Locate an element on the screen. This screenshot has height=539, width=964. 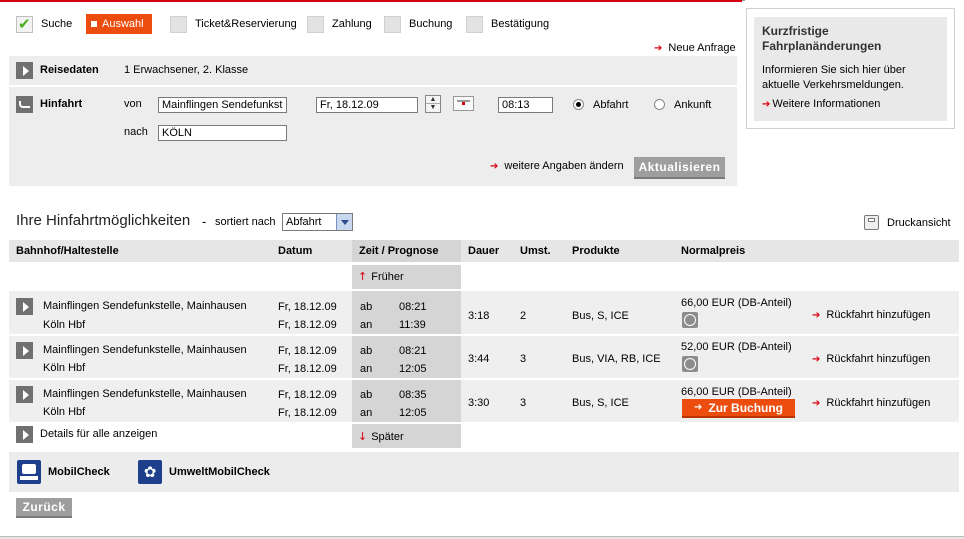
date-input is located at coordinates (367, 105).